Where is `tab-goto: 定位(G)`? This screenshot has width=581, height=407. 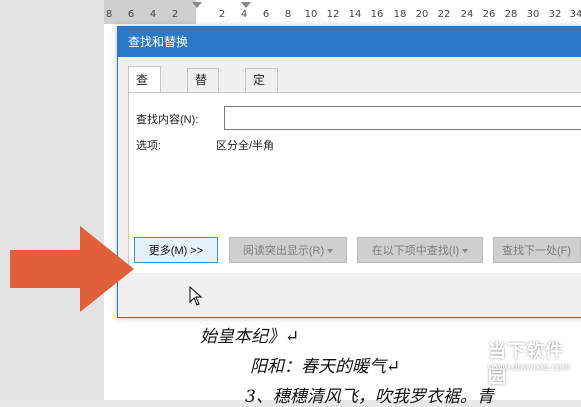
tab-goto: 定位(G) is located at coordinates (262, 100).